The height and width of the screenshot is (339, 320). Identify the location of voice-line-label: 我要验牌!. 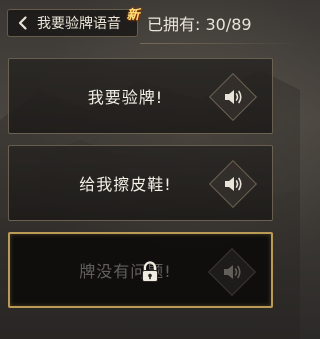
(125, 97).